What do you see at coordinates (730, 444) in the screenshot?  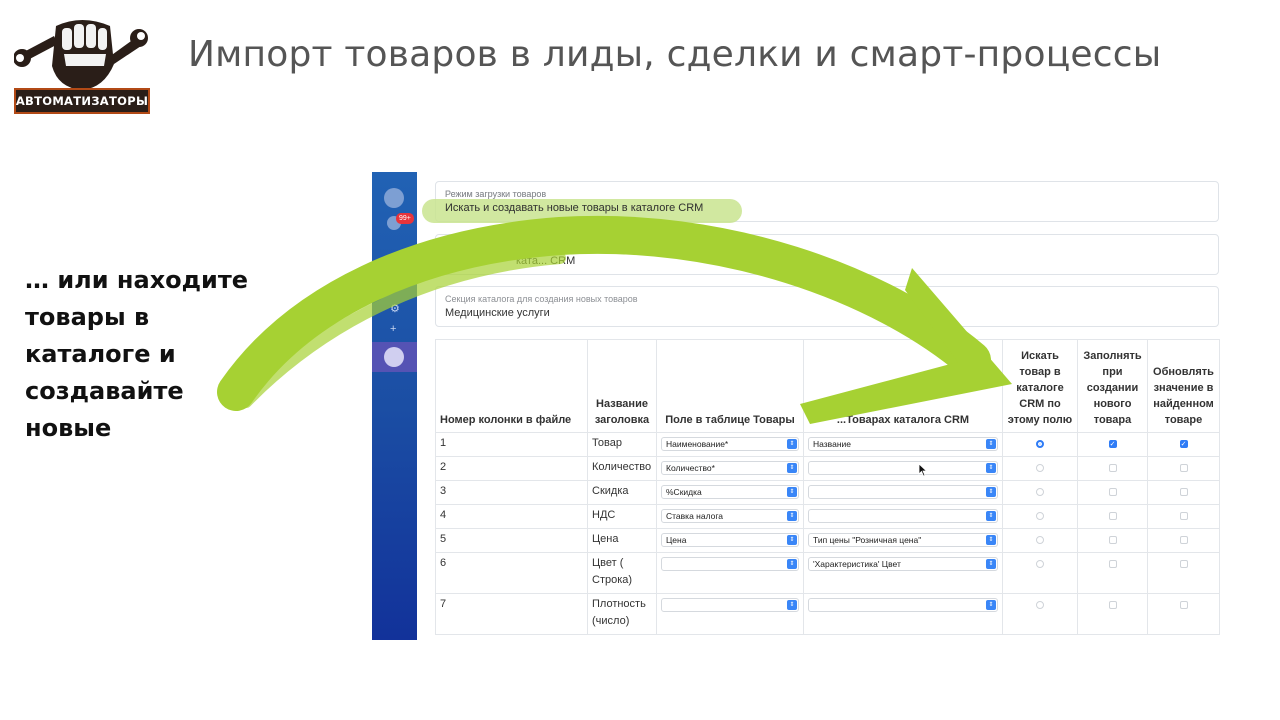 I see `field-select: Наименование* ⇕` at bounding box center [730, 444].